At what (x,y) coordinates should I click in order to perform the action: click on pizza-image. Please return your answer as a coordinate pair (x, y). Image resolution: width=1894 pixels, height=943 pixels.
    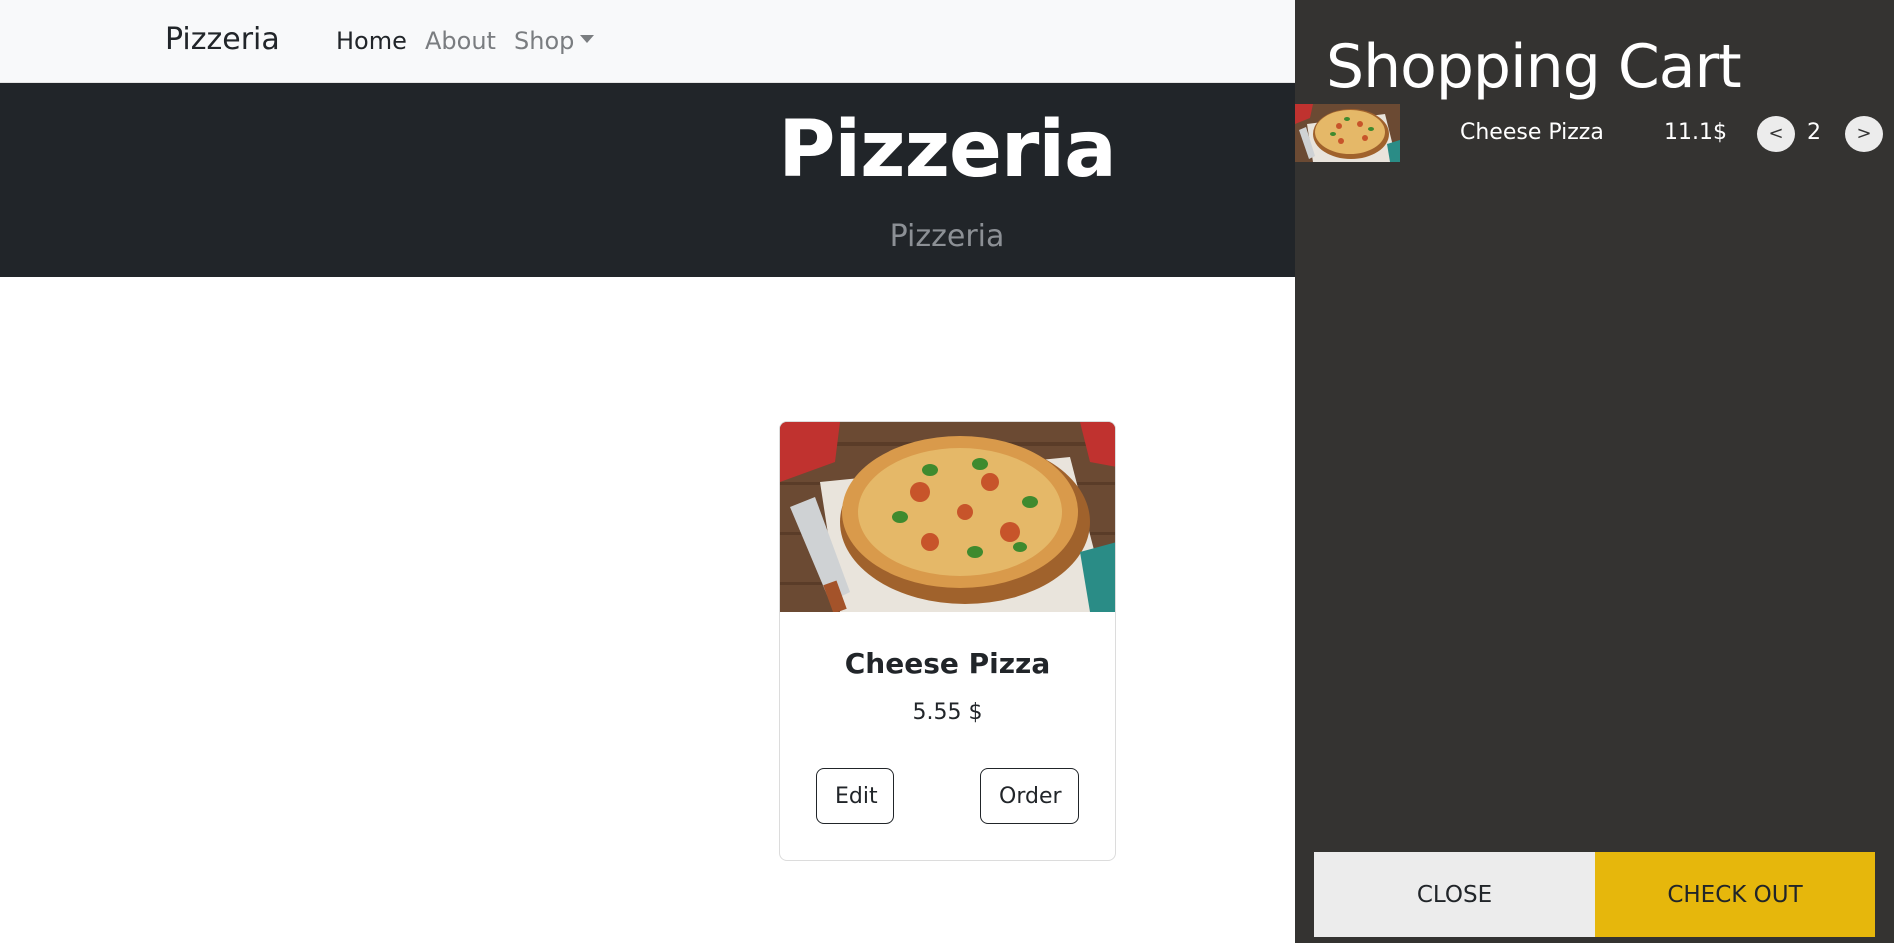
    Looking at the image, I should click on (947, 517).